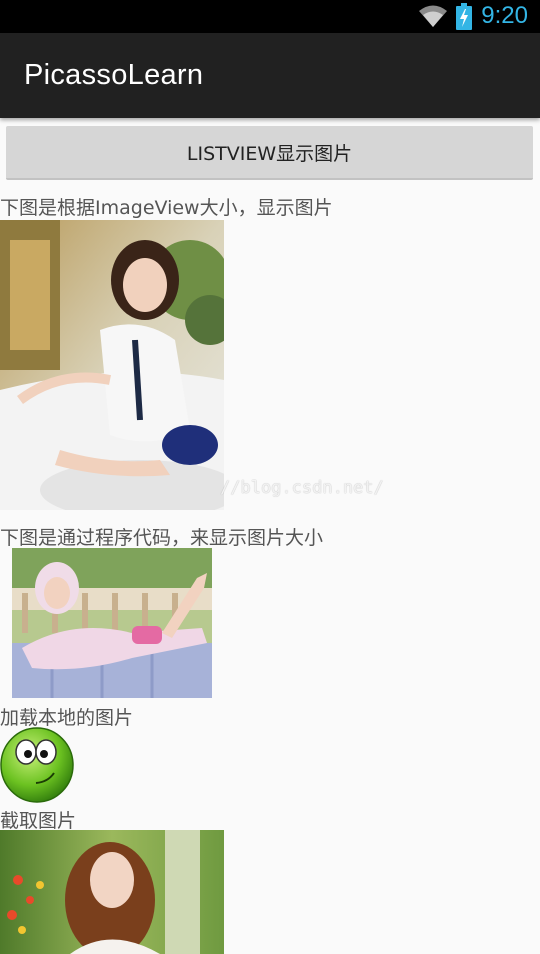 The image size is (540, 954). What do you see at coordinates (67, 718) in the screenshot?
I see `section-label-local-image: 加载本地的图片` at bounding box center [67, 718].